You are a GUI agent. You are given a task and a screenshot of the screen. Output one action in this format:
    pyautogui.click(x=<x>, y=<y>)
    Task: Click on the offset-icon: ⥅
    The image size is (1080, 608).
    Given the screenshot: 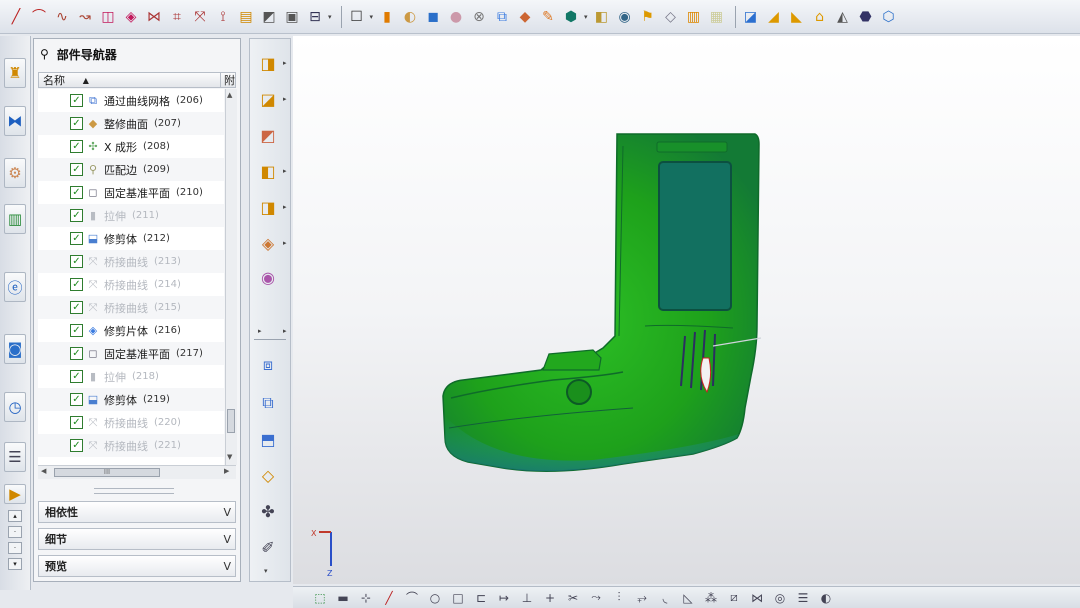 What is the action you would take?
    pyautogui.click(x=642, y=598)
    